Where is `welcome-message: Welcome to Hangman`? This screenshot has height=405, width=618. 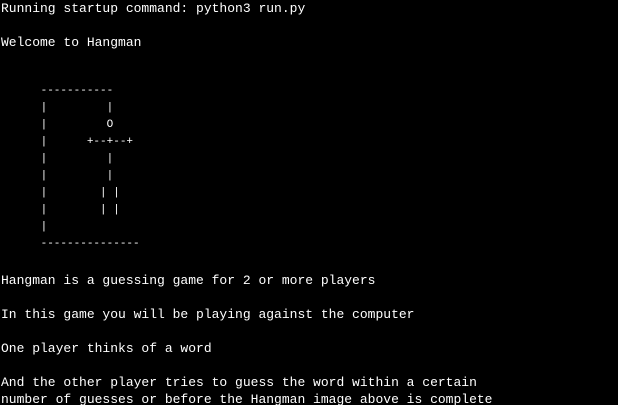
welcome-message: Welcome to Hangman is located at coordinates (71, 42).